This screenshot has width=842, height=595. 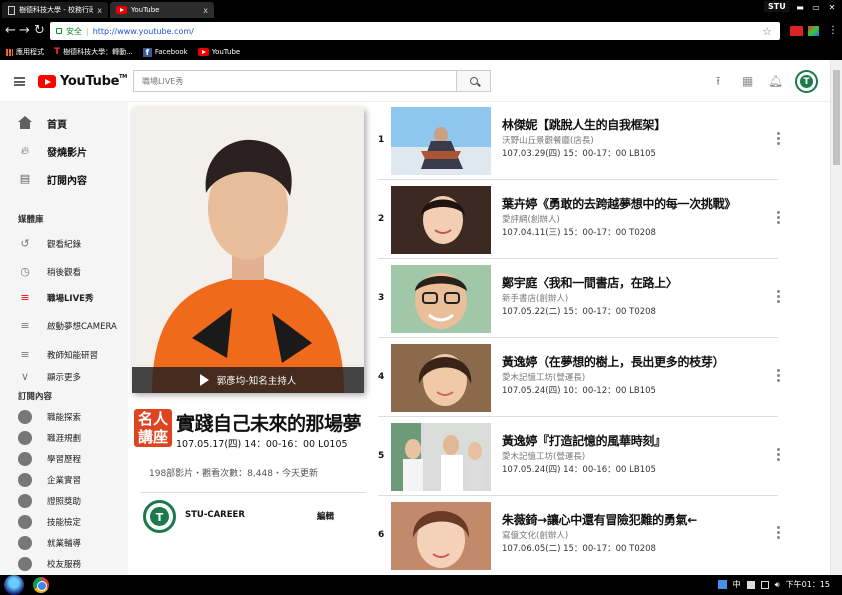 I want to click on windows-start-icon, so click(x=14, y=585).